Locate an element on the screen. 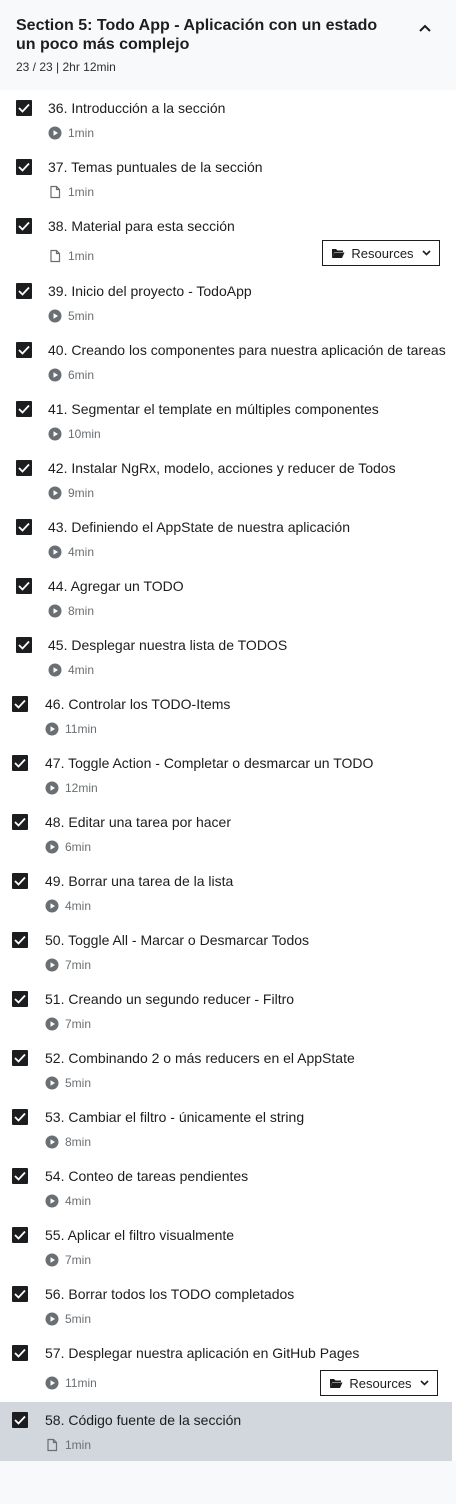  lecture-item: 37. Temas puntuales de la sección 1min is located at coordinates (228, 178).